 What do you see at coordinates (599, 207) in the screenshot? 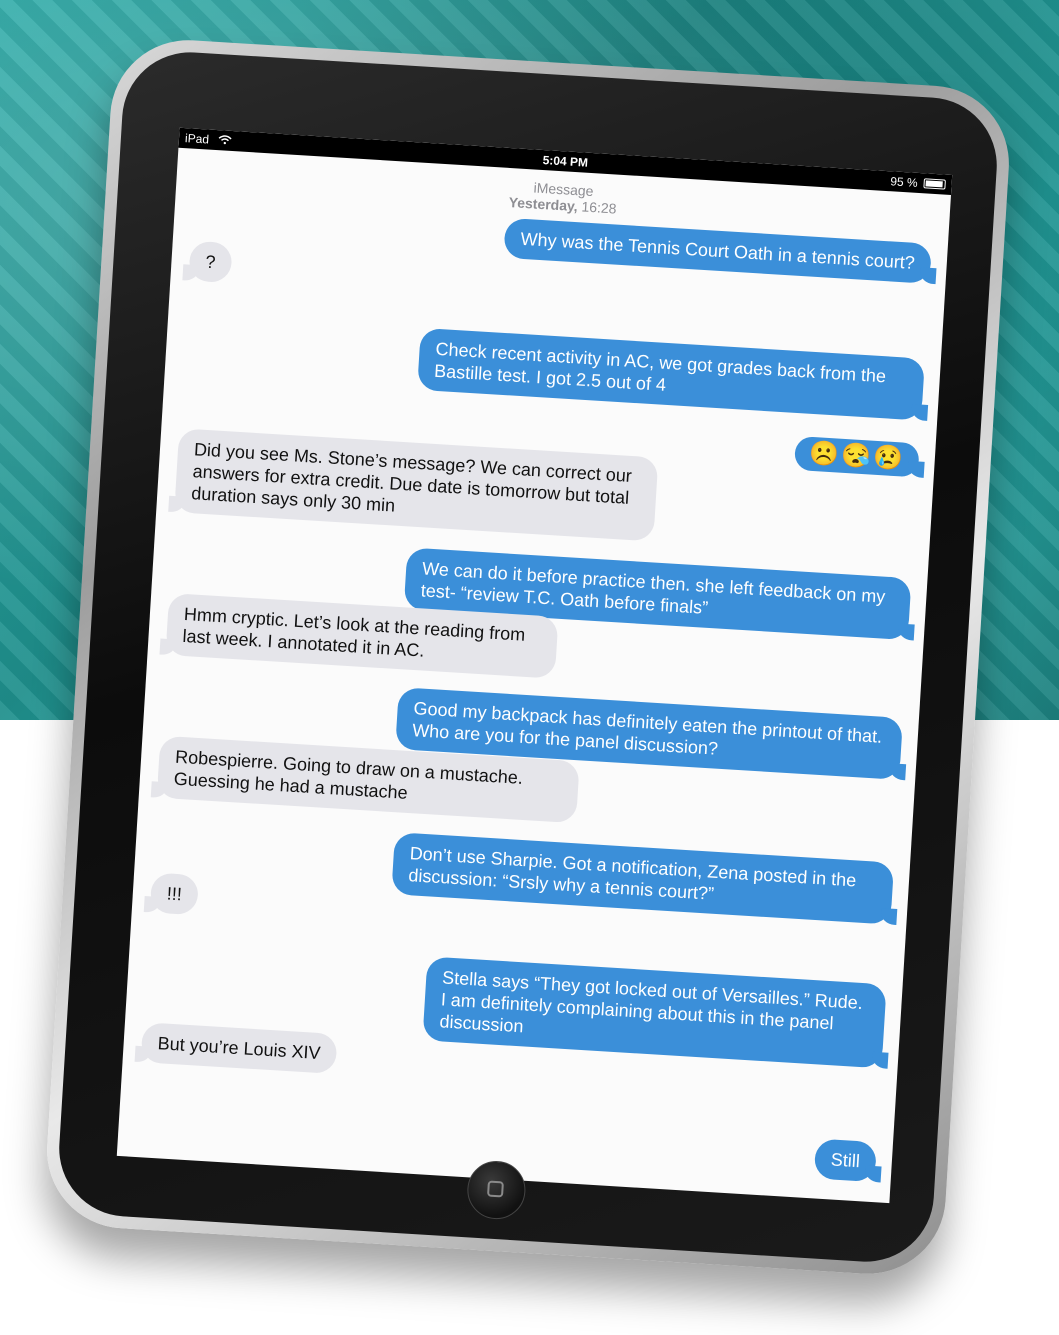
I see `timestamp-time: 16:28` at bounding box center [599, 207].